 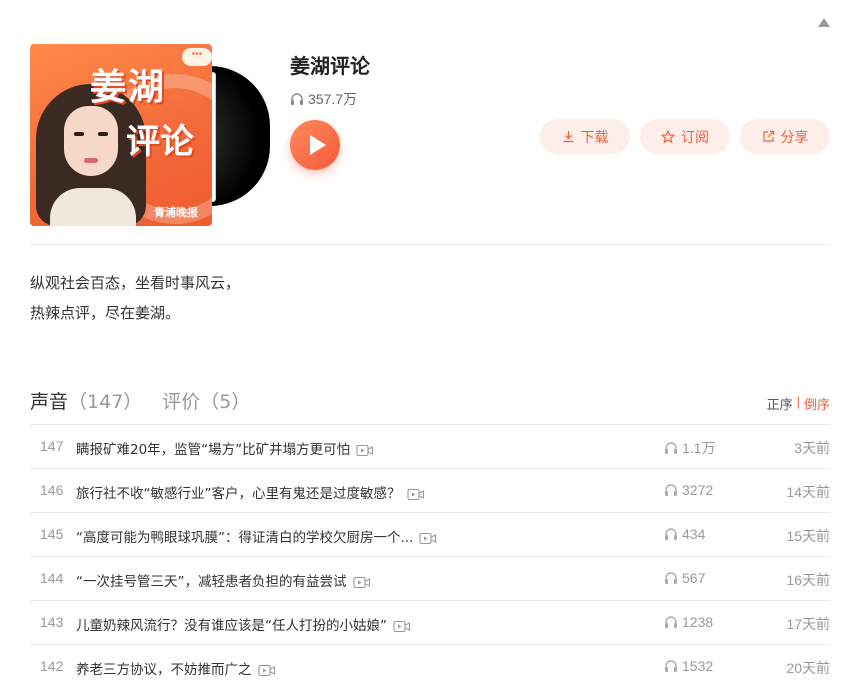 I want to click on share-label: 分享, so click(x=794, y=136).